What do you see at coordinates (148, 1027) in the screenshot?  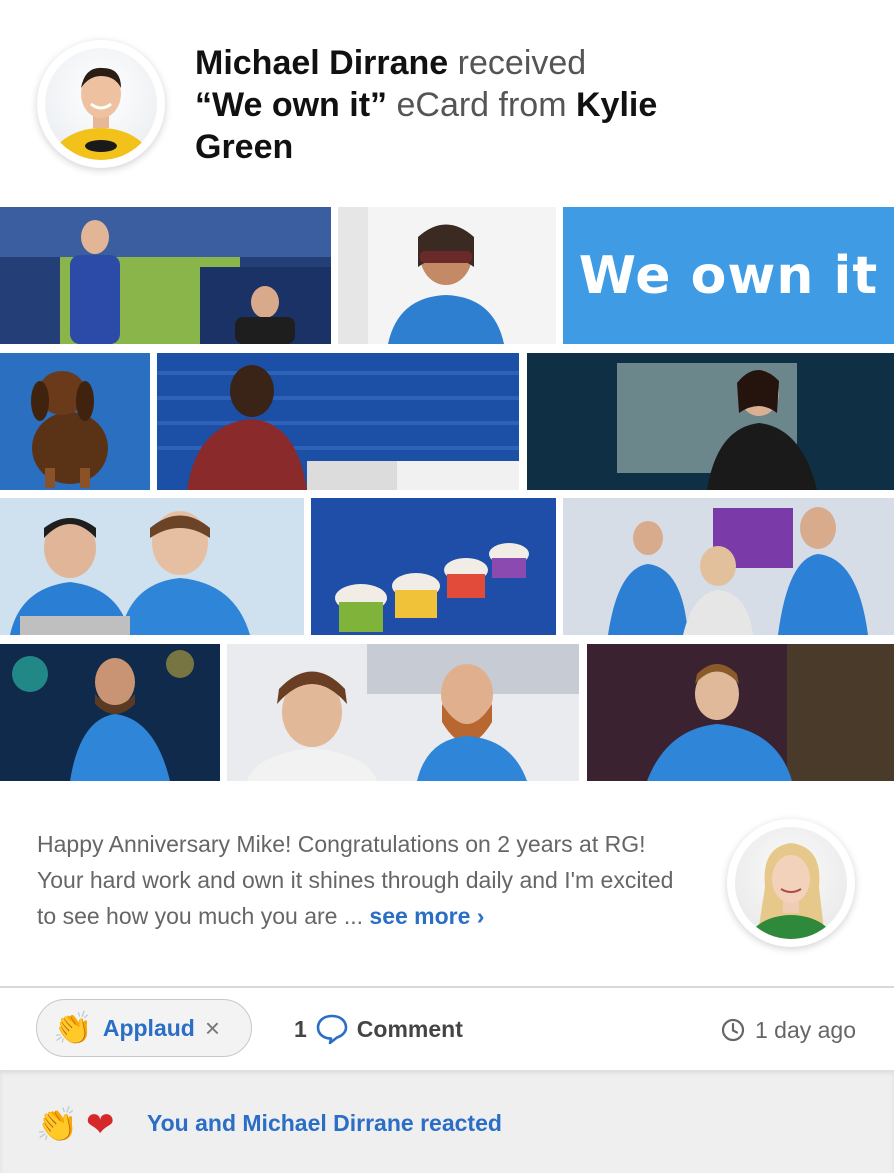 I see `applaud-label: Applaud` at bounding box center [148, 1027].